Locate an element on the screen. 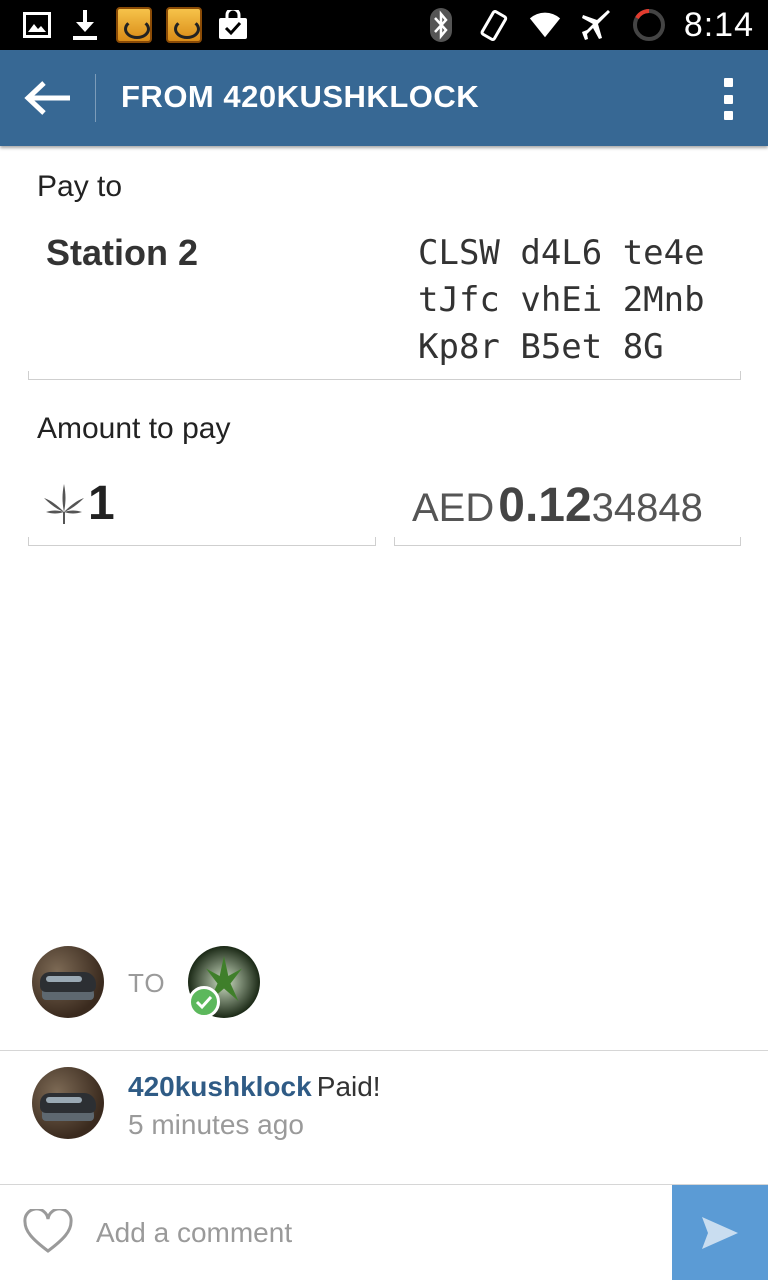 The height and width of the screenshot is (1280, 768). amount-label: Amount to pay is located at coordinates (134, 428).